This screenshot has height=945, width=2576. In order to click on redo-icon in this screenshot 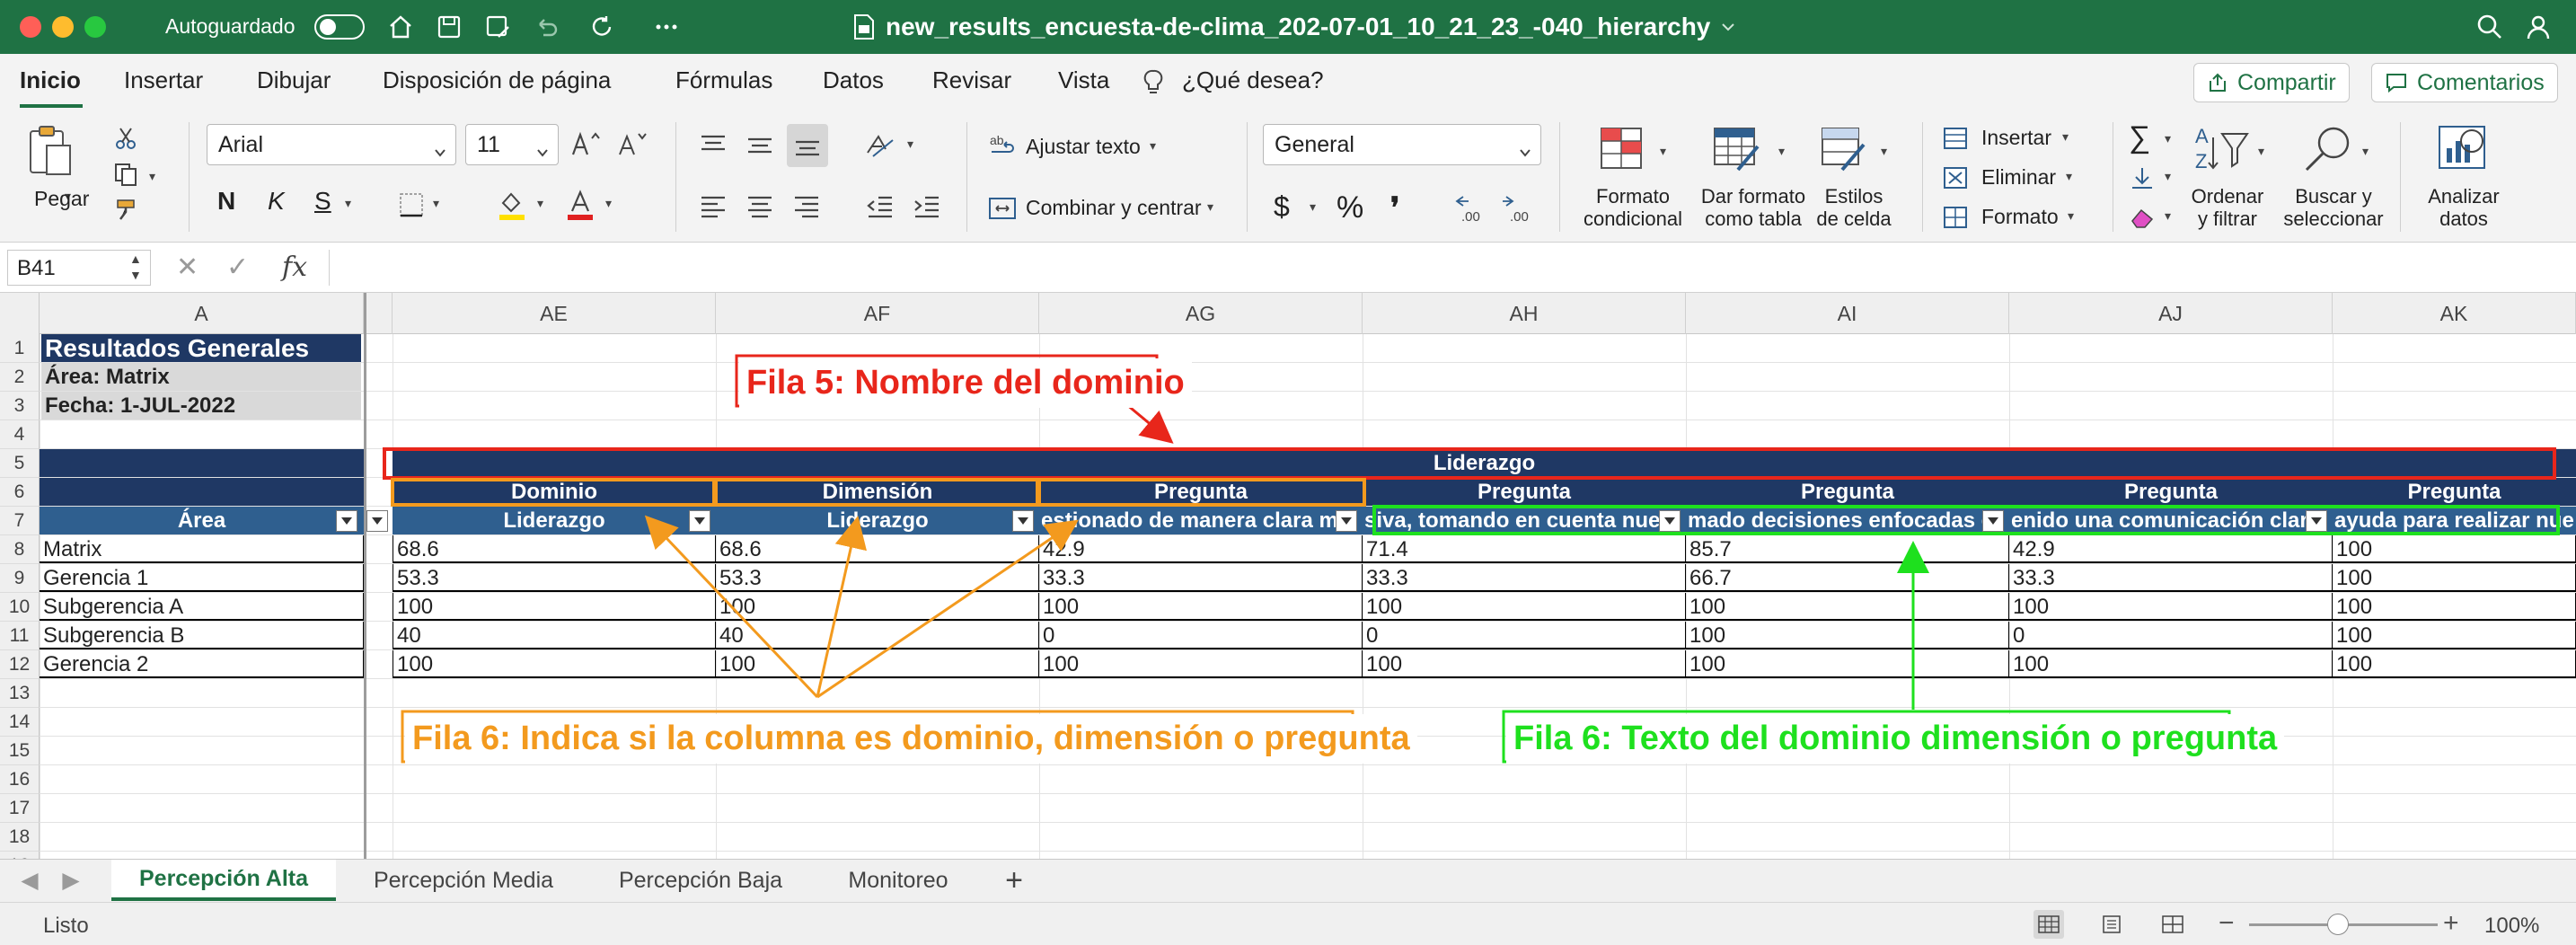, I will do `click(602, 27)`.